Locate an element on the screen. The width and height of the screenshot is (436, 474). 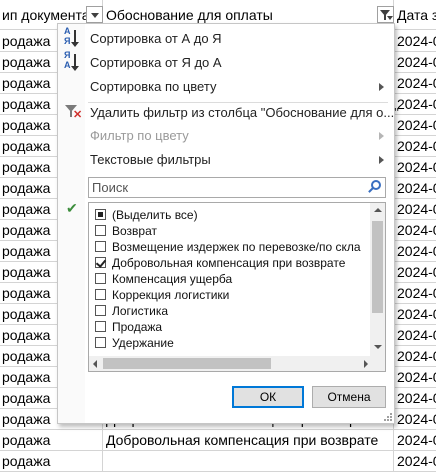
cancel-button: Отмена is located at coordinates (349, 397).